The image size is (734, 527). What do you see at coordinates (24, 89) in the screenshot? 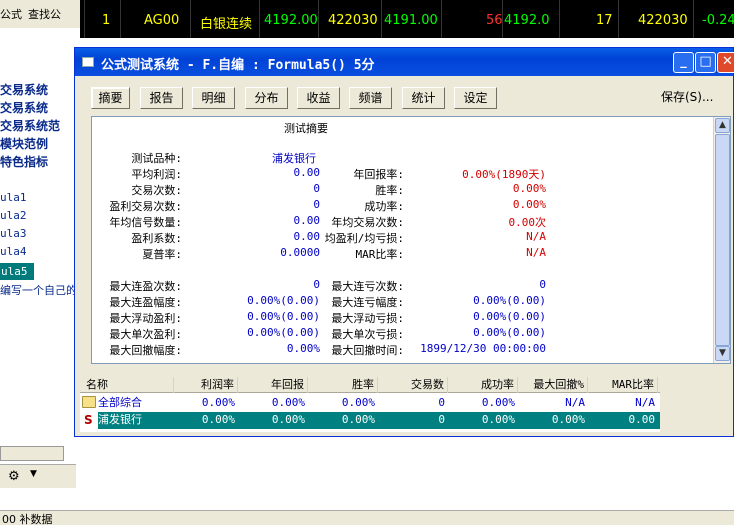
I see `tree-item-trading-system-1: 交易系统` at bounding box center [24, 89].